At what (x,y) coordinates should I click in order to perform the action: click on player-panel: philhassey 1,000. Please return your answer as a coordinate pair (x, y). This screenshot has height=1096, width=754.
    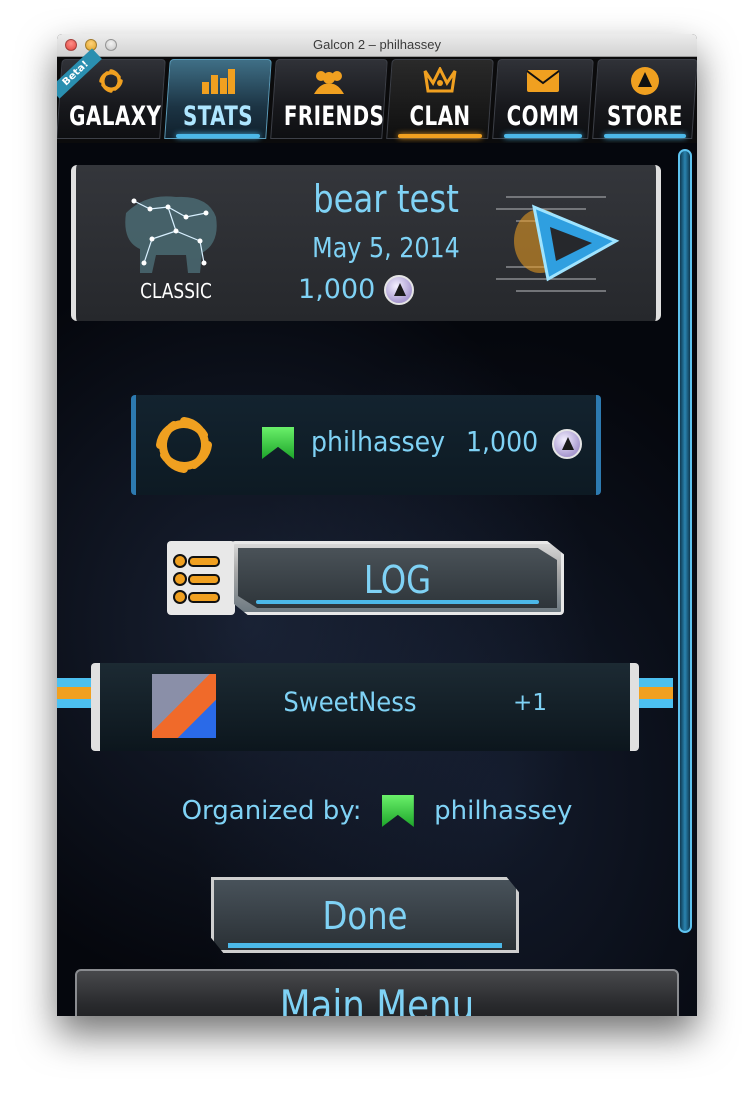
    Looking at the image, I should click on (366, 445).